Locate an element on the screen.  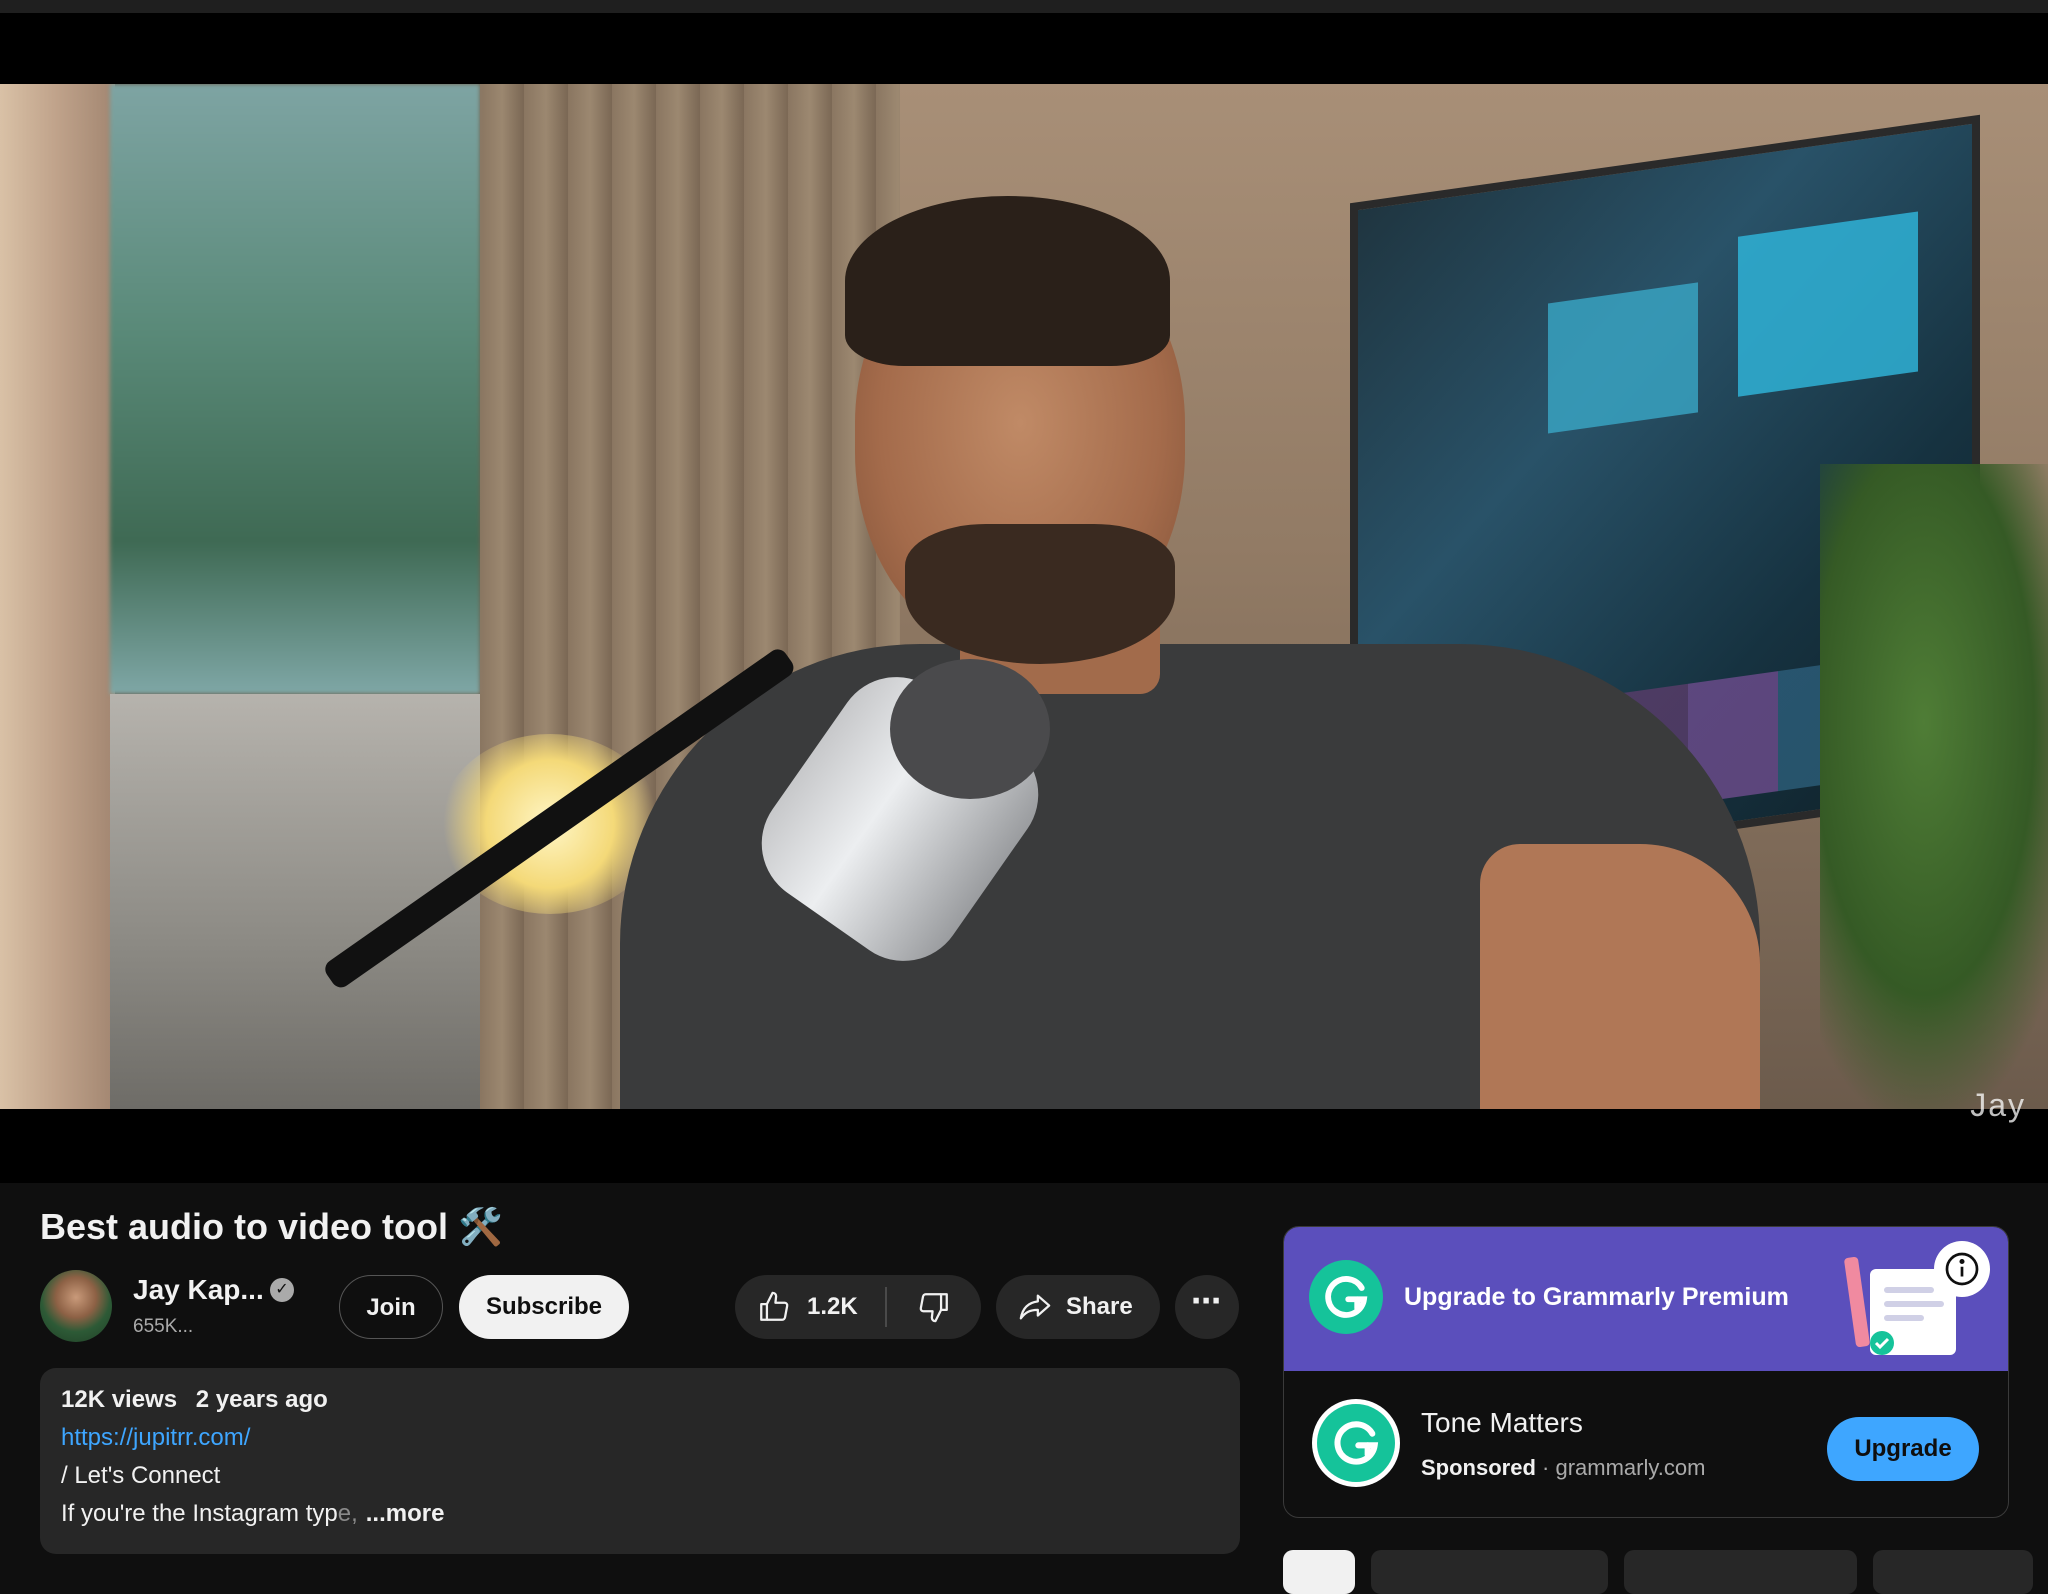
info-icon is located at coordinates (1962, 1269).